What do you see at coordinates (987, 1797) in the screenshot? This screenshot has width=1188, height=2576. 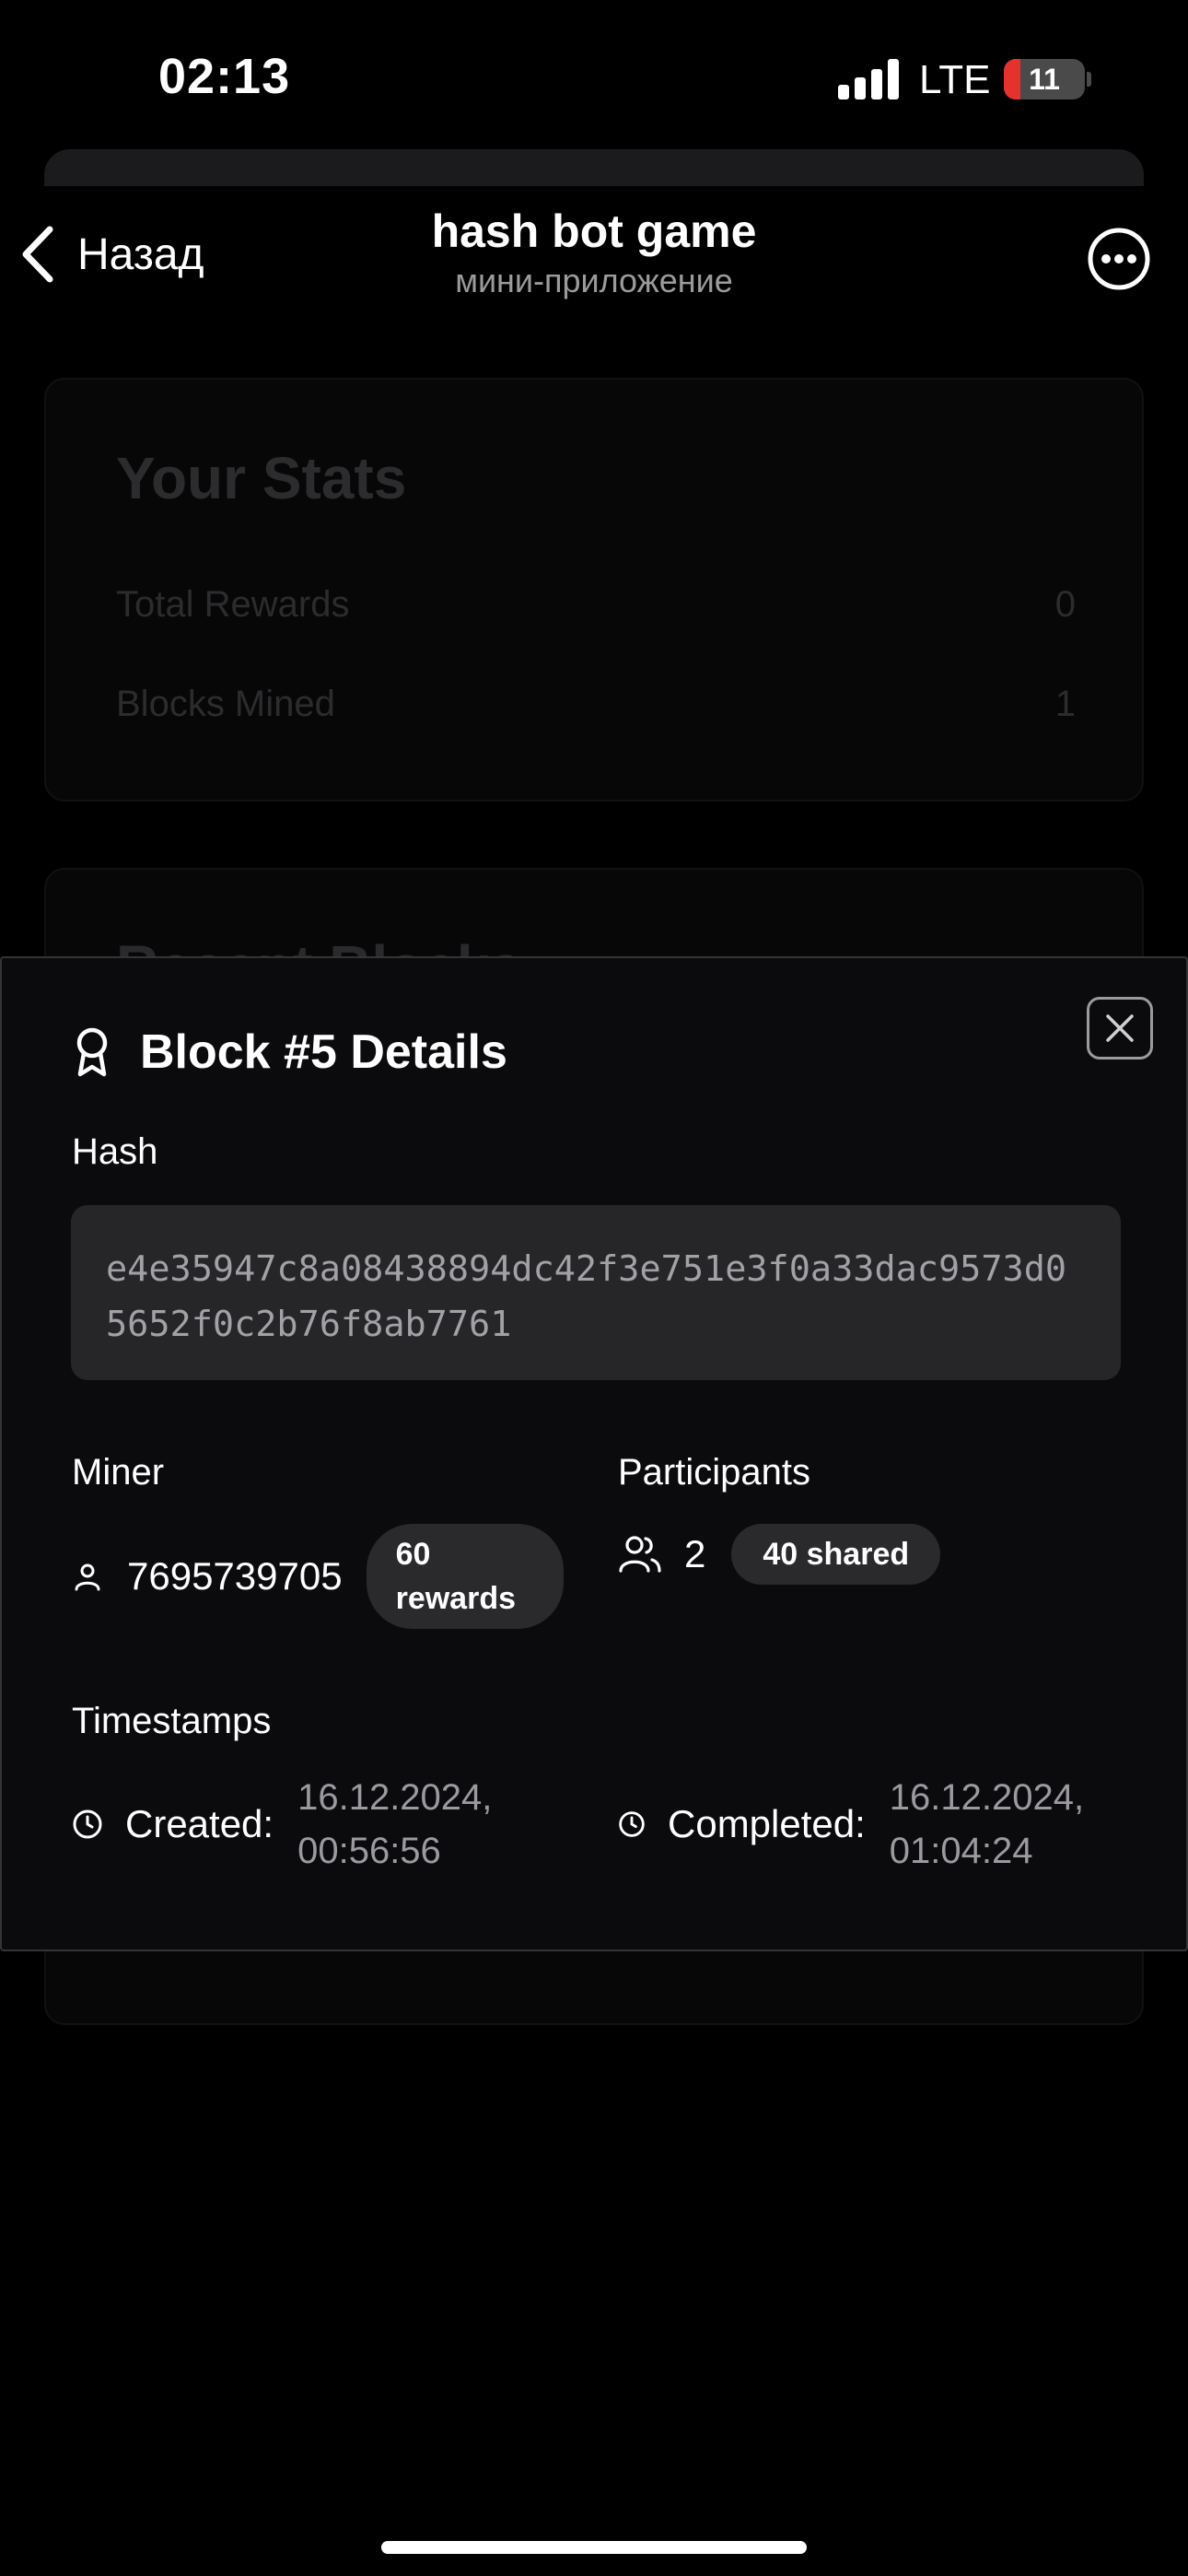 I see `completed-date: 16.12.2024,` at bounding box center [987, 1797].